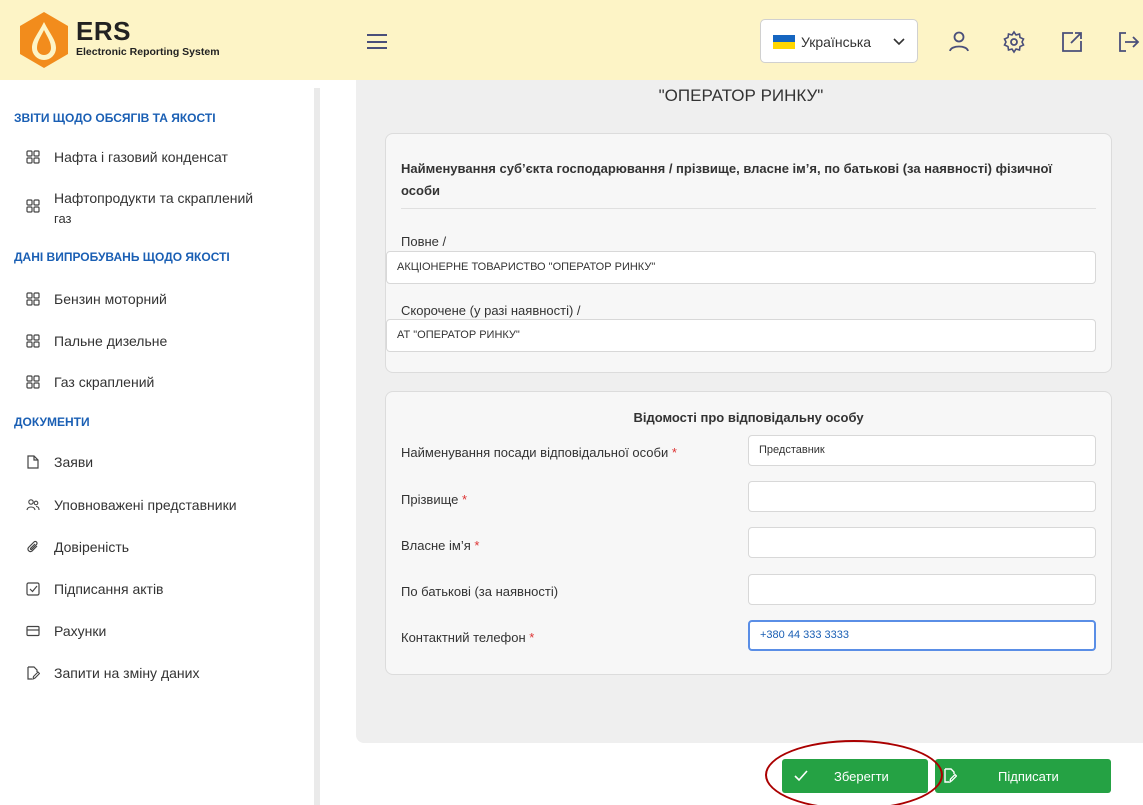 The image size is (1143, 805). What do you see at coordinates (92, 547) in the screenshot?
I see `sidebar-item-label: Довіреність` at bounding box center [92, 547].